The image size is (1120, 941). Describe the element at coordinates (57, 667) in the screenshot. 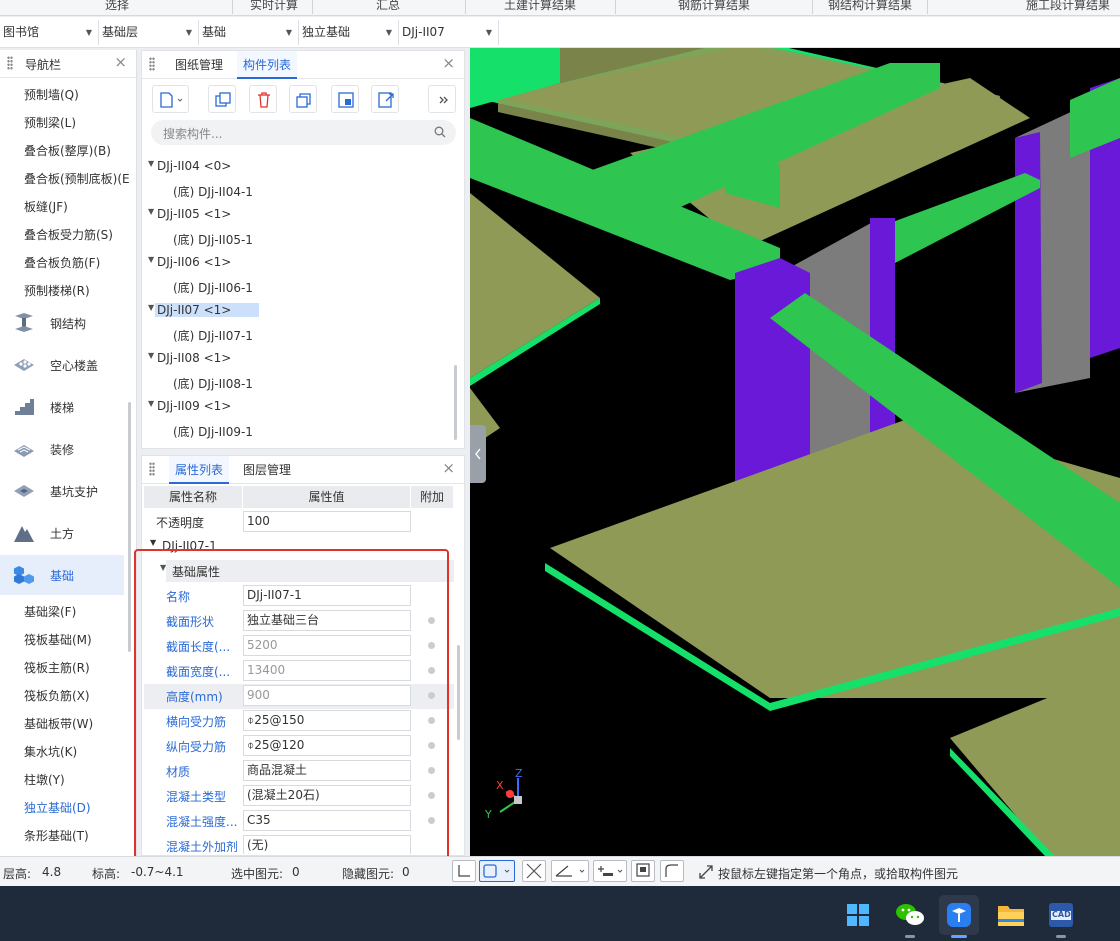

I see `nav-item-raft-main-rebar: 筏板主筋(R)` at that location.